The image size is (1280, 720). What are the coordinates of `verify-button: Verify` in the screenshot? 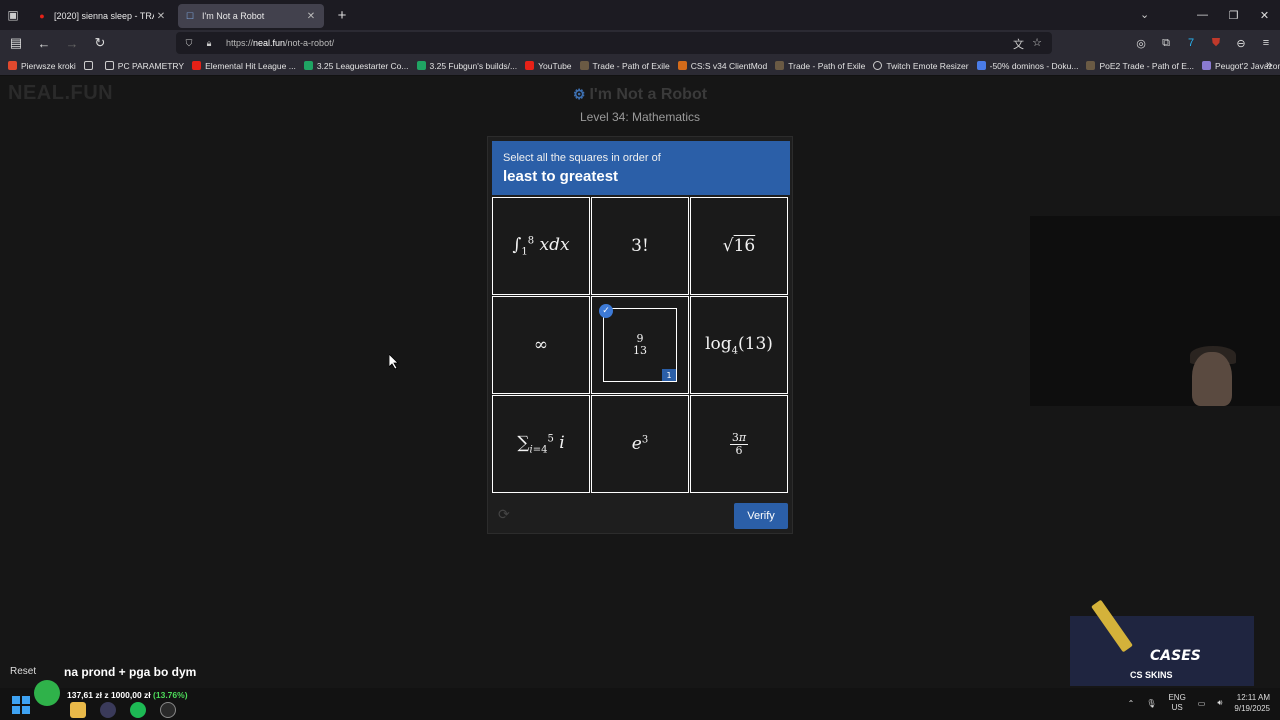 It's located at (761, 516).